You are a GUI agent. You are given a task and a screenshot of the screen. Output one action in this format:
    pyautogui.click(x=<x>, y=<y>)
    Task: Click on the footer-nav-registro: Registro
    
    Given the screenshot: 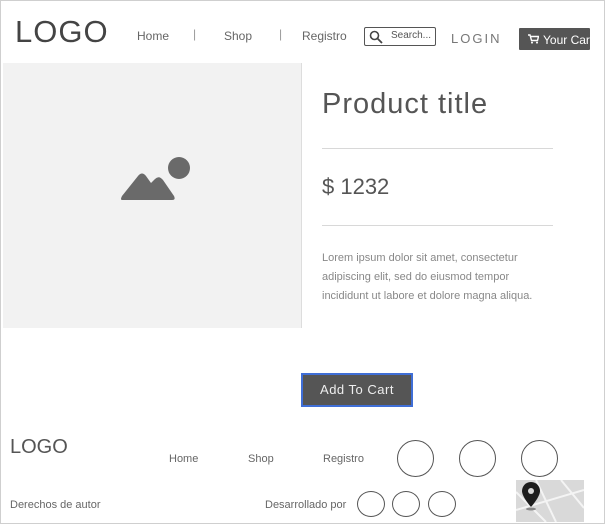 What is the action you would take?
    pyautogui.click(x=343, y=459)
    